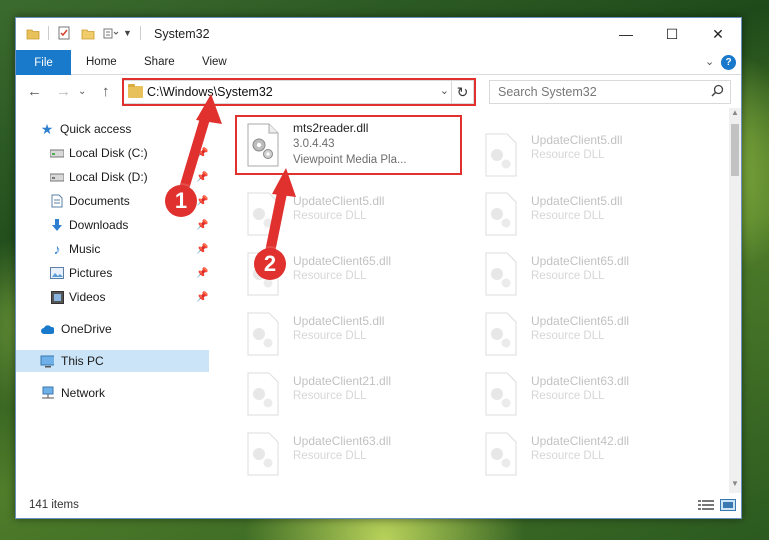 This screenshot has height=540, width=769. What do you see at coordinates (47, 361) in the screenshot?
I see `computer-icon` at bounding box center [47, 361].